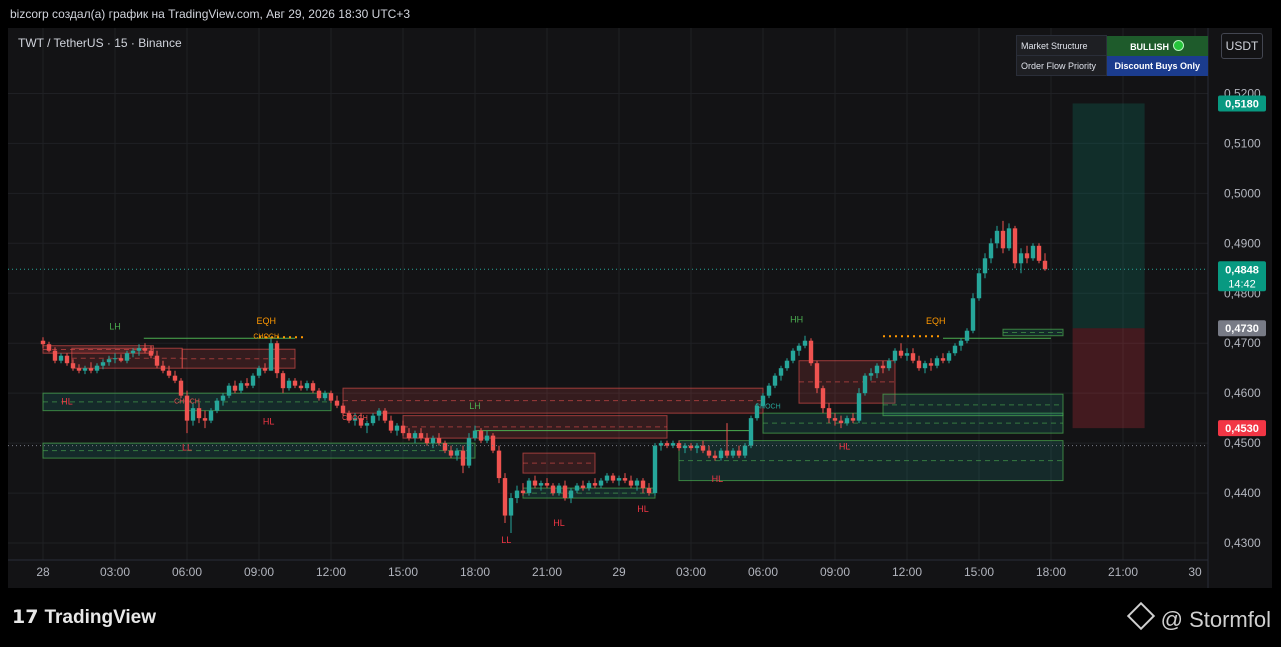 The height and width of the screenshot is (647, 1281). Describe the element at coordinates (25, 617) in the screenshot. I see `tv-logo-icon: 17` at that location.